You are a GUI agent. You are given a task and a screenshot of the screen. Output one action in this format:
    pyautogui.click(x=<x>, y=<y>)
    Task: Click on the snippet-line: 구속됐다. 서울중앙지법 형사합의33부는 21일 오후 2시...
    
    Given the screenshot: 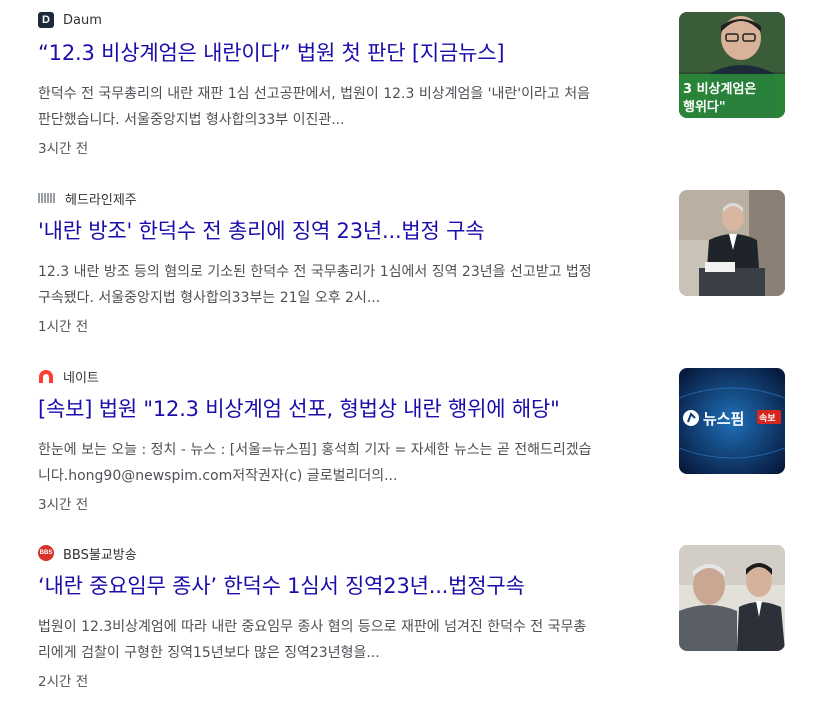 What is the action you would take?
    pyautogui.click(x=209, y=298)
    